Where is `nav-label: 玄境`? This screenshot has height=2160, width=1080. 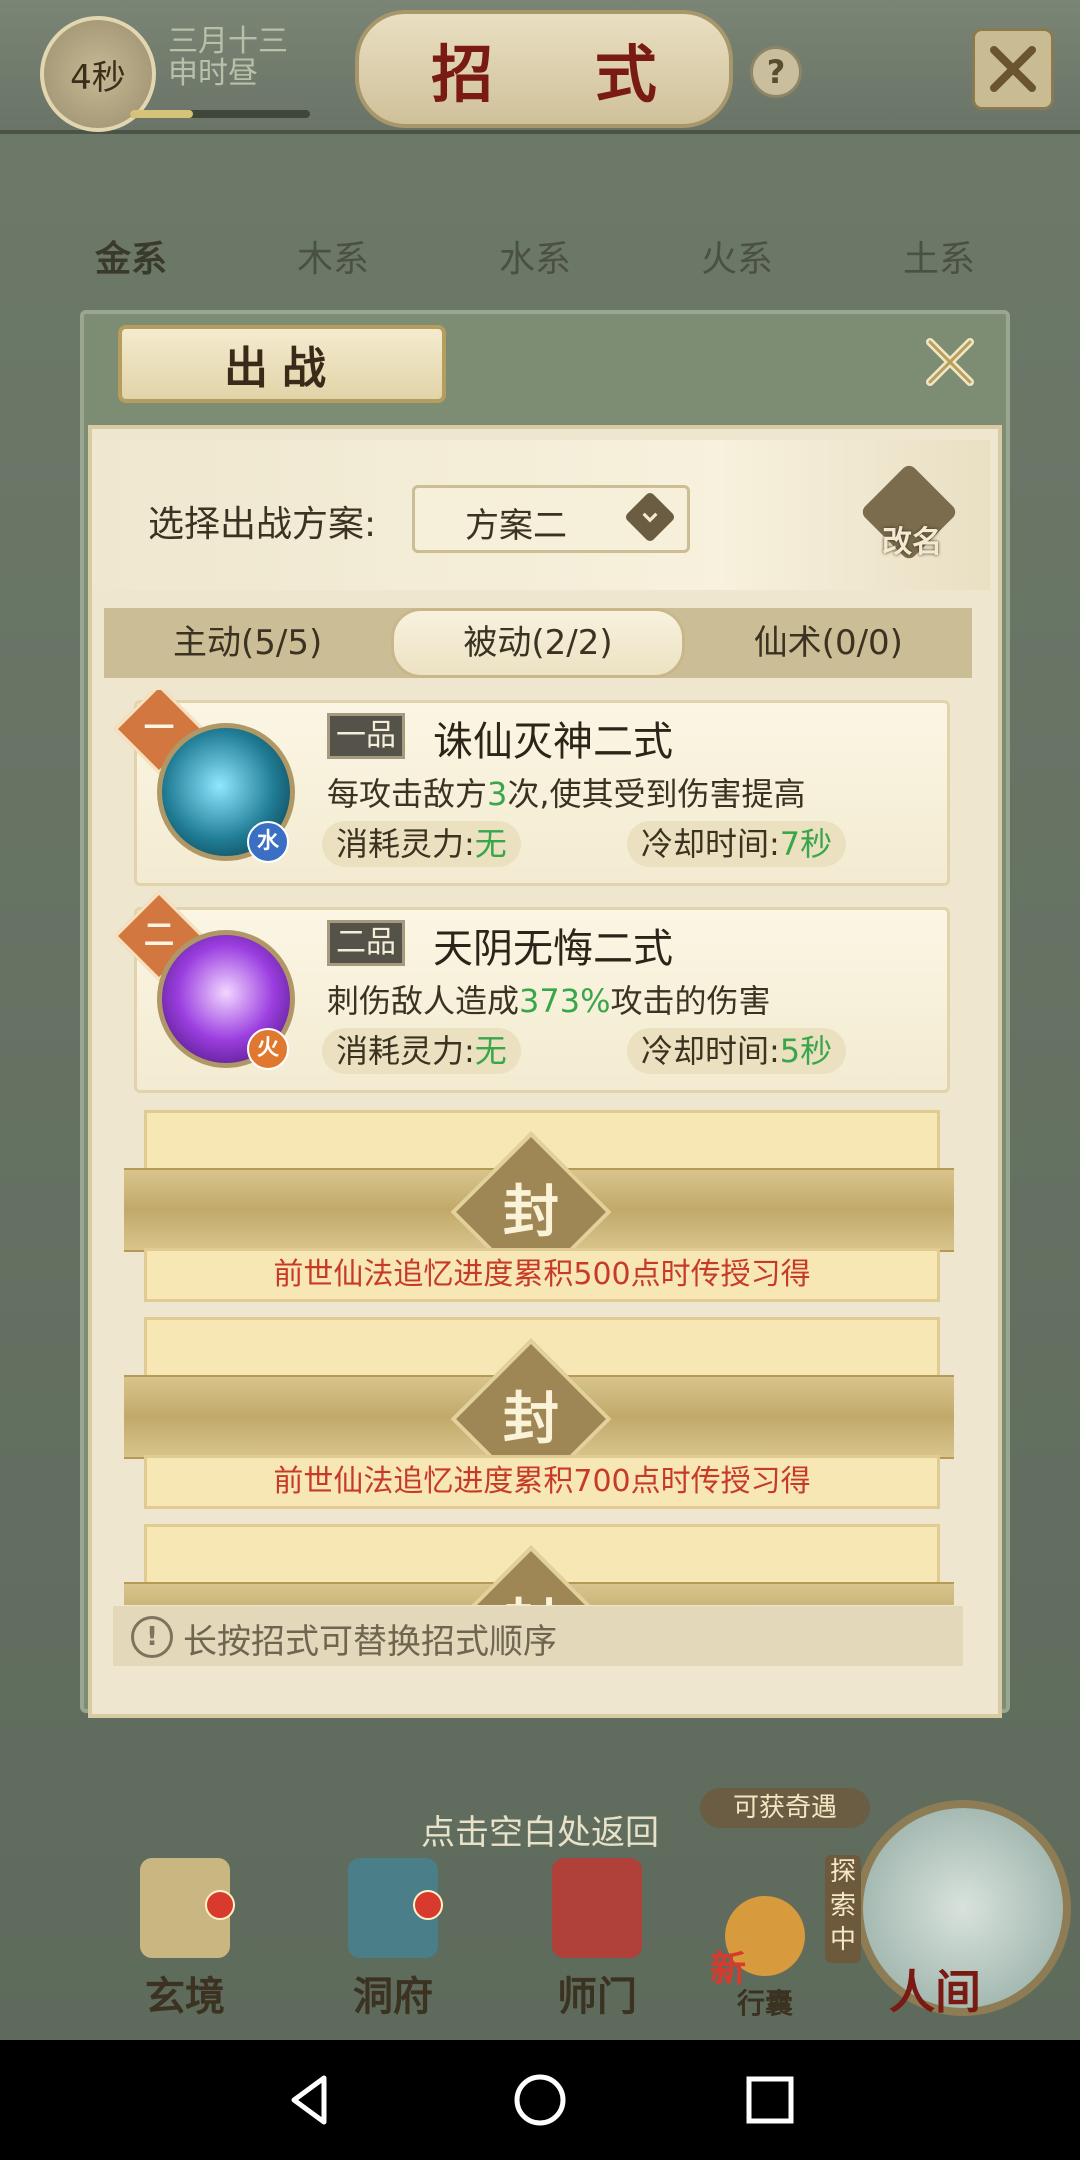 nav-label: 玄境 is located at coordinates (185, 1996).